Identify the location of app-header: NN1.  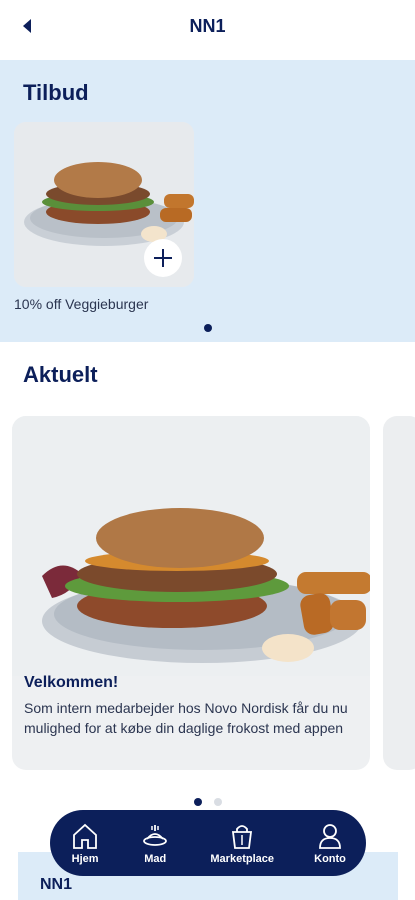
(207, 29).